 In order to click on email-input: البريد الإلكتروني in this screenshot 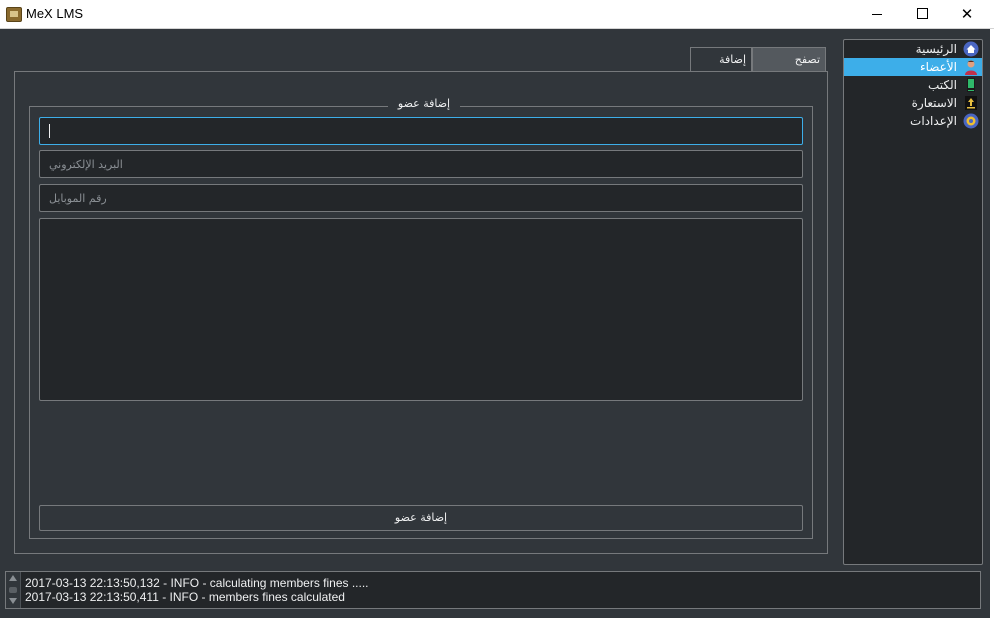, I will do `click(421, 164)`.